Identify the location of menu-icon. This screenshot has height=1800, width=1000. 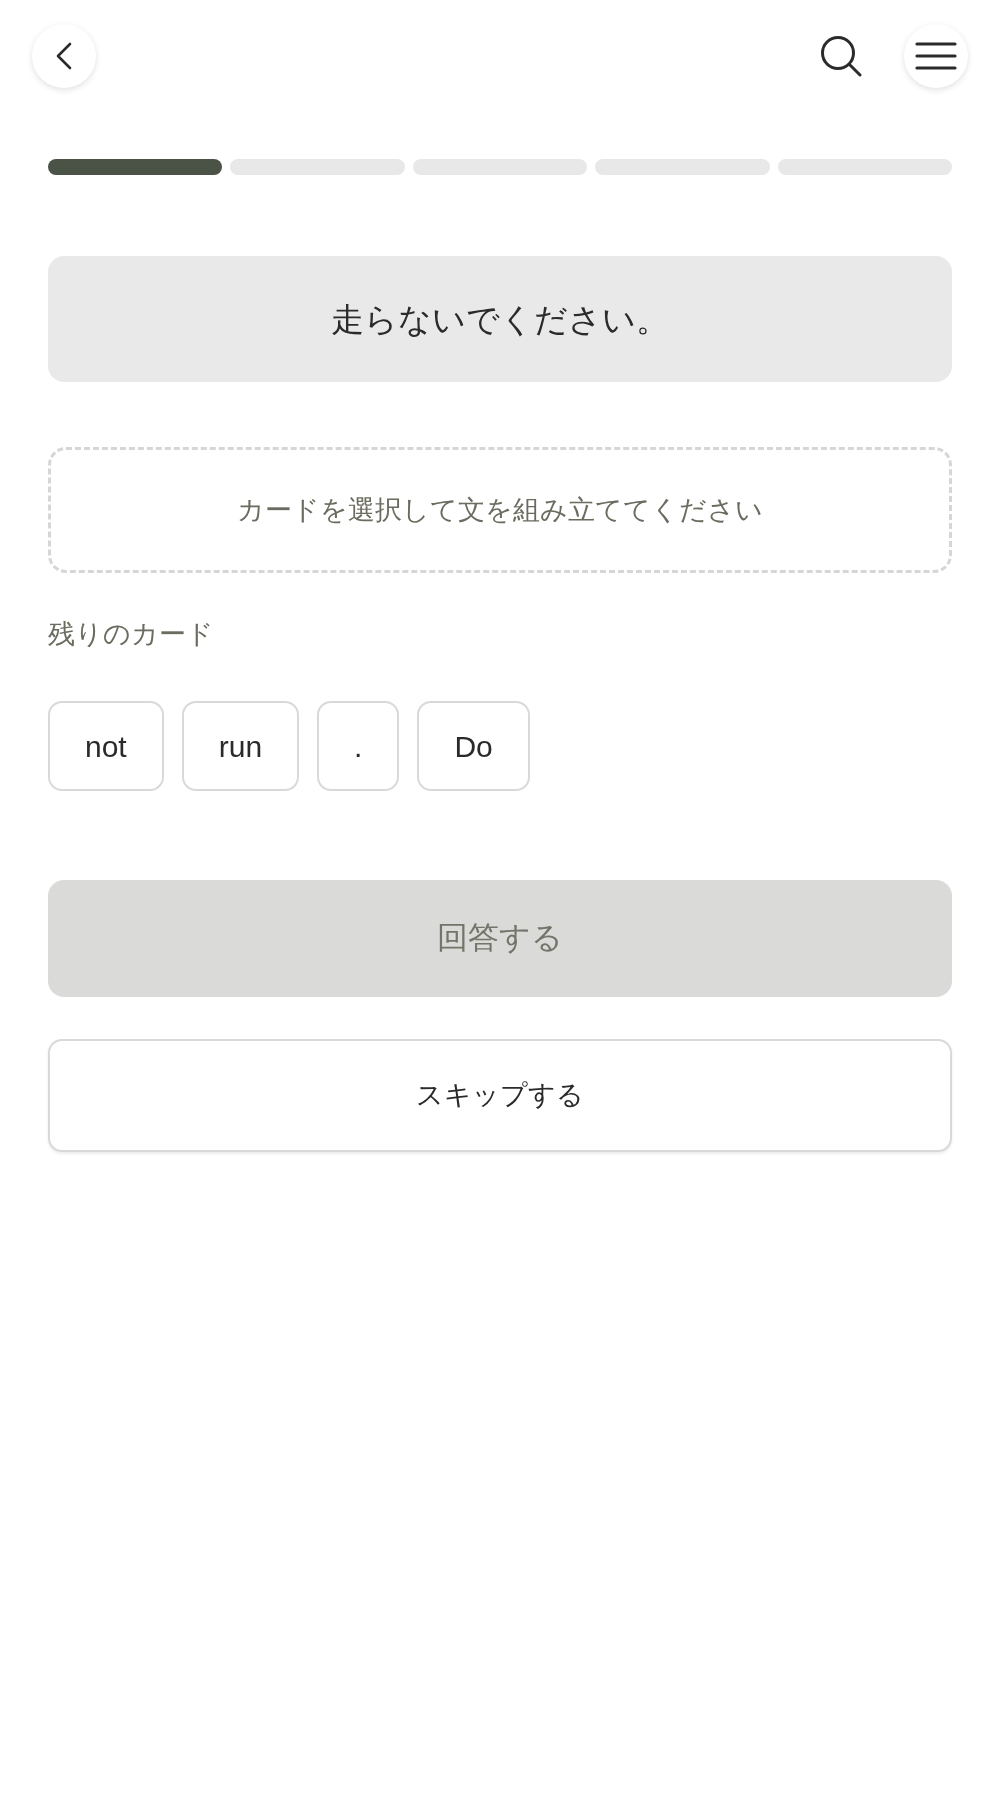
(936, 56).